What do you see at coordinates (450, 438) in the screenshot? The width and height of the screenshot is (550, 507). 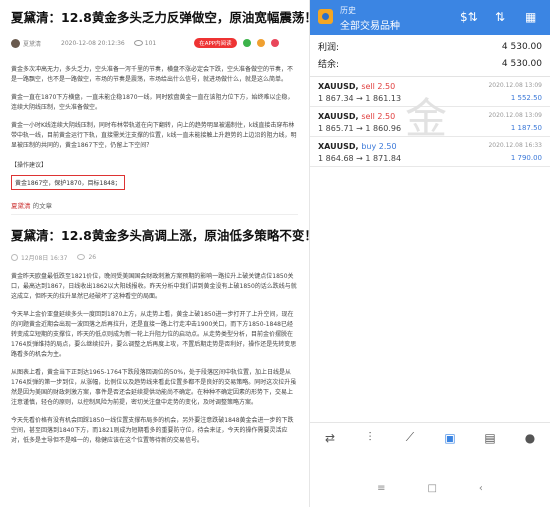 I see `history-icon: ▣` at bounding box center [450, 438].